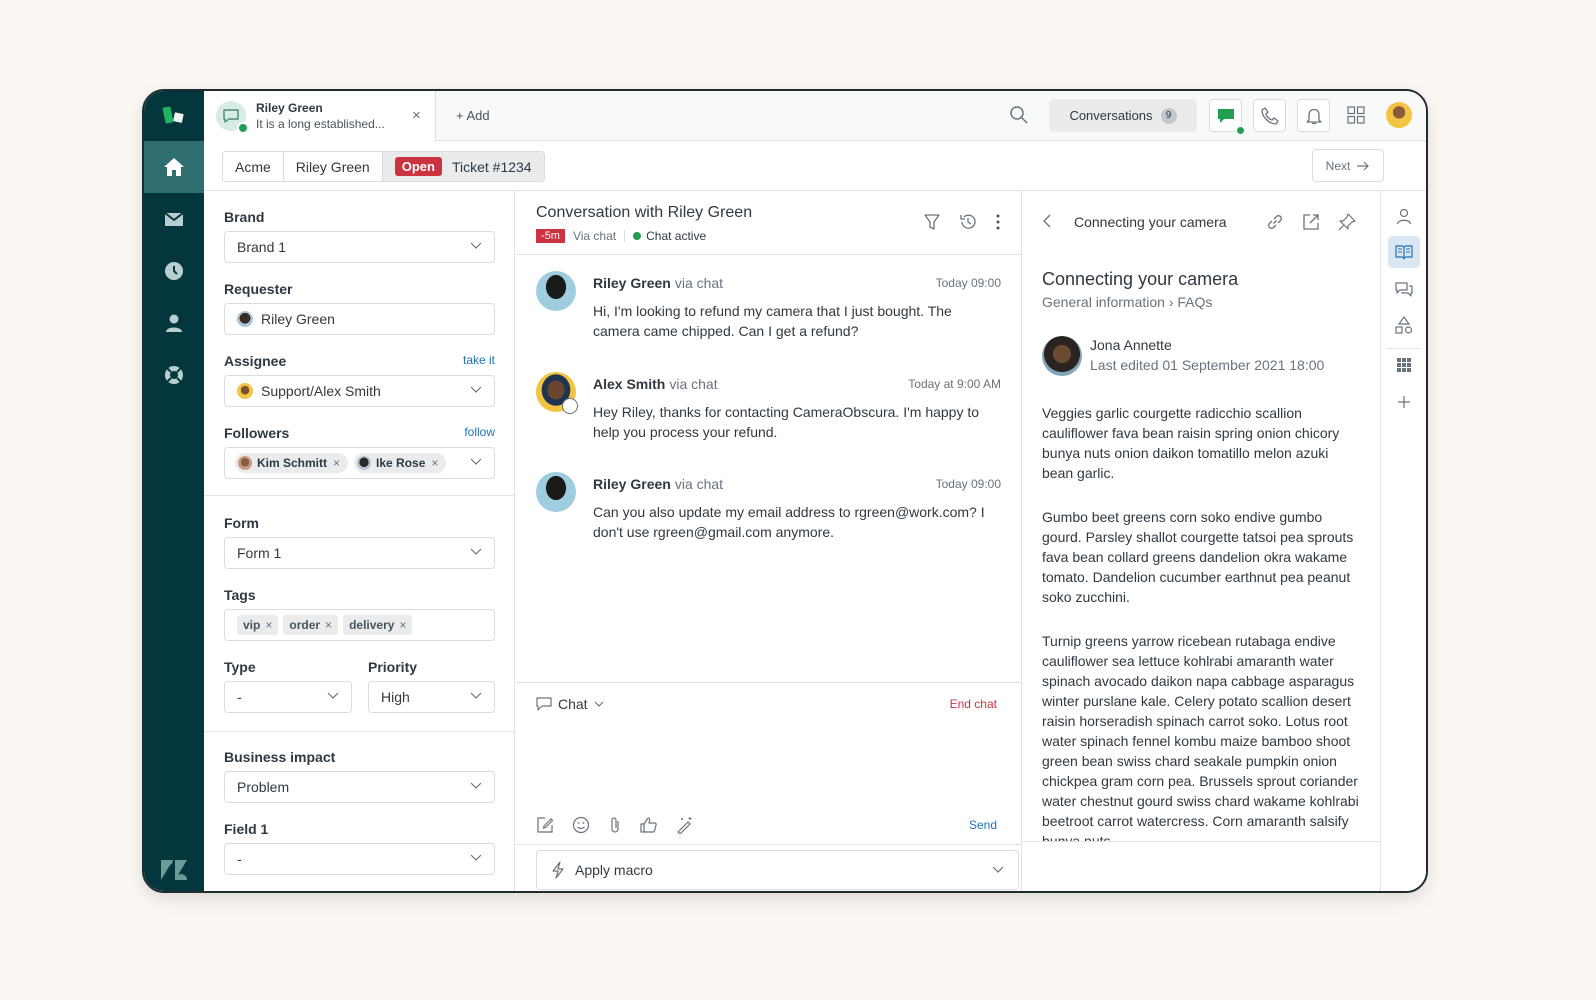  Describe the element at coordinates (174, 323) in the screenshot. I see `nav-customers` at that location.